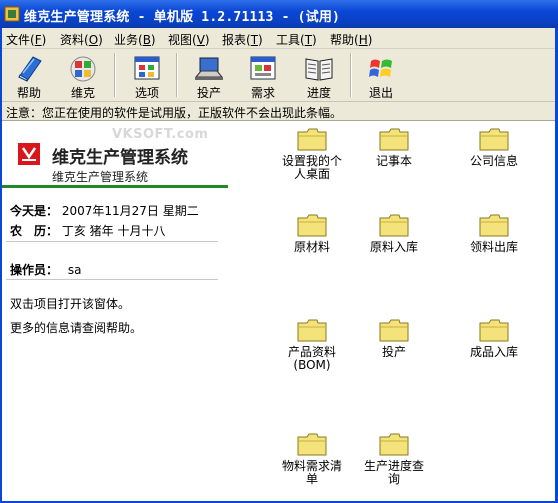 The image size is (558, 503). Describe the element at coordinates (263, 68) in the screenshot. I see `demand-window-icon` at that location.